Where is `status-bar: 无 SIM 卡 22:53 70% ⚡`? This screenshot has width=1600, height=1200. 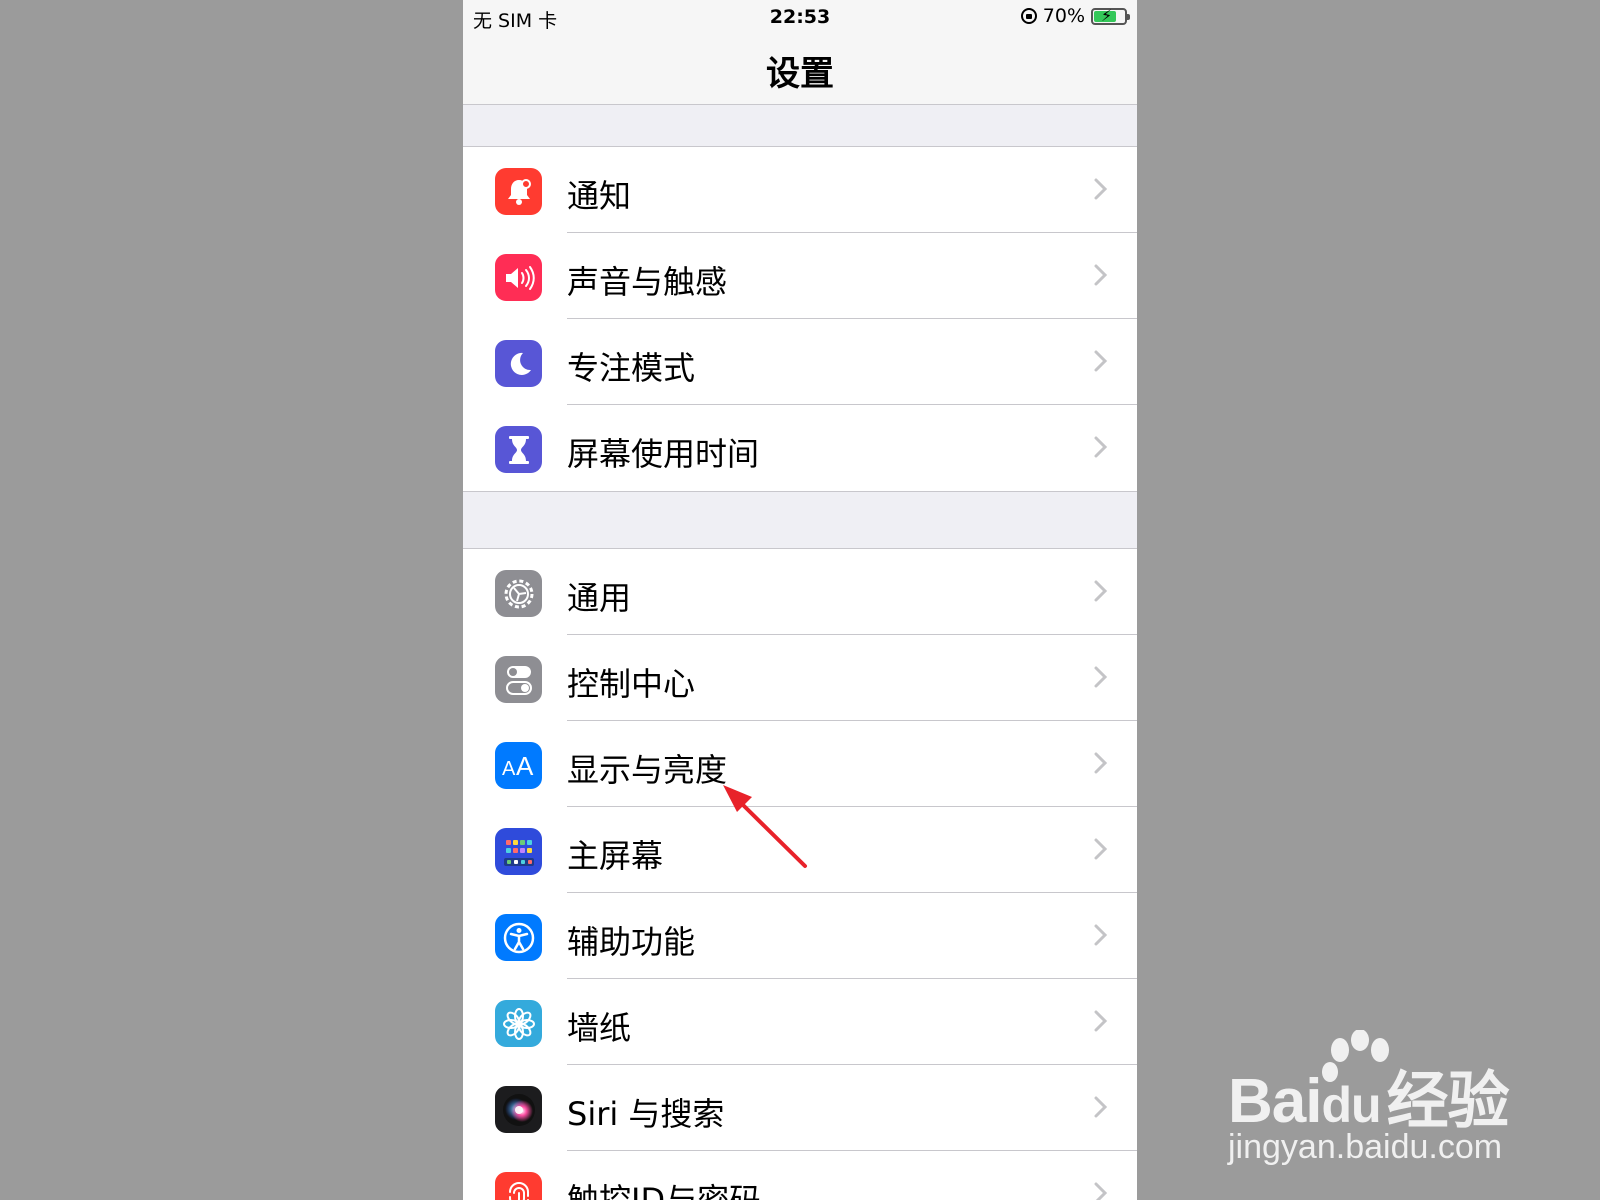 status-bar: 无 SIM 卡 22:53 70% ⚡ is located at coordinates (800, 17).